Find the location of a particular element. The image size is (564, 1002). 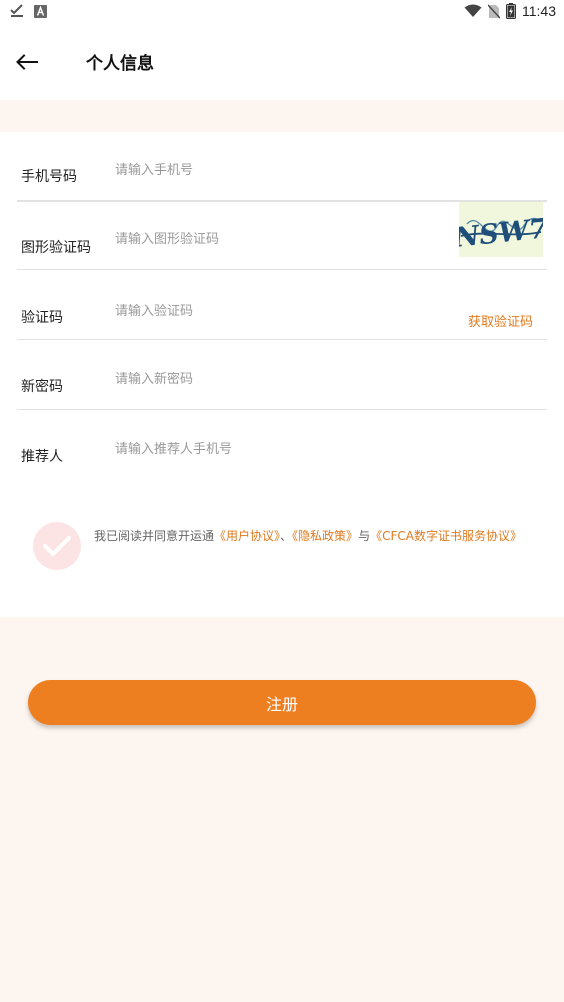

font-a-icon is located at coordinates (40, 11).